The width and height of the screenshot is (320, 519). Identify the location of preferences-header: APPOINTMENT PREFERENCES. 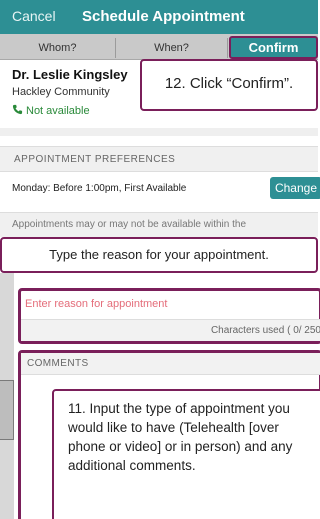
(159, 159).